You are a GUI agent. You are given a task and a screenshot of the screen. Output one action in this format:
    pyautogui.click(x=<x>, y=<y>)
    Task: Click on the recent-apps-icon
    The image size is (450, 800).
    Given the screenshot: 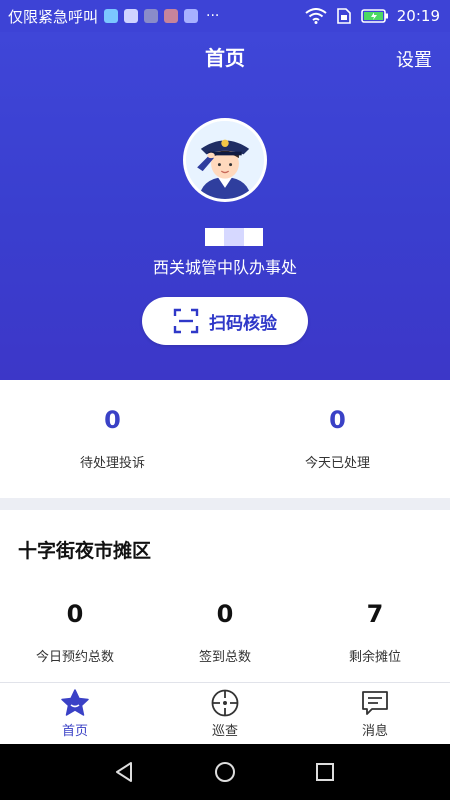 What is the action you would take?
    pyautogui.click(x=325, y=772)
    